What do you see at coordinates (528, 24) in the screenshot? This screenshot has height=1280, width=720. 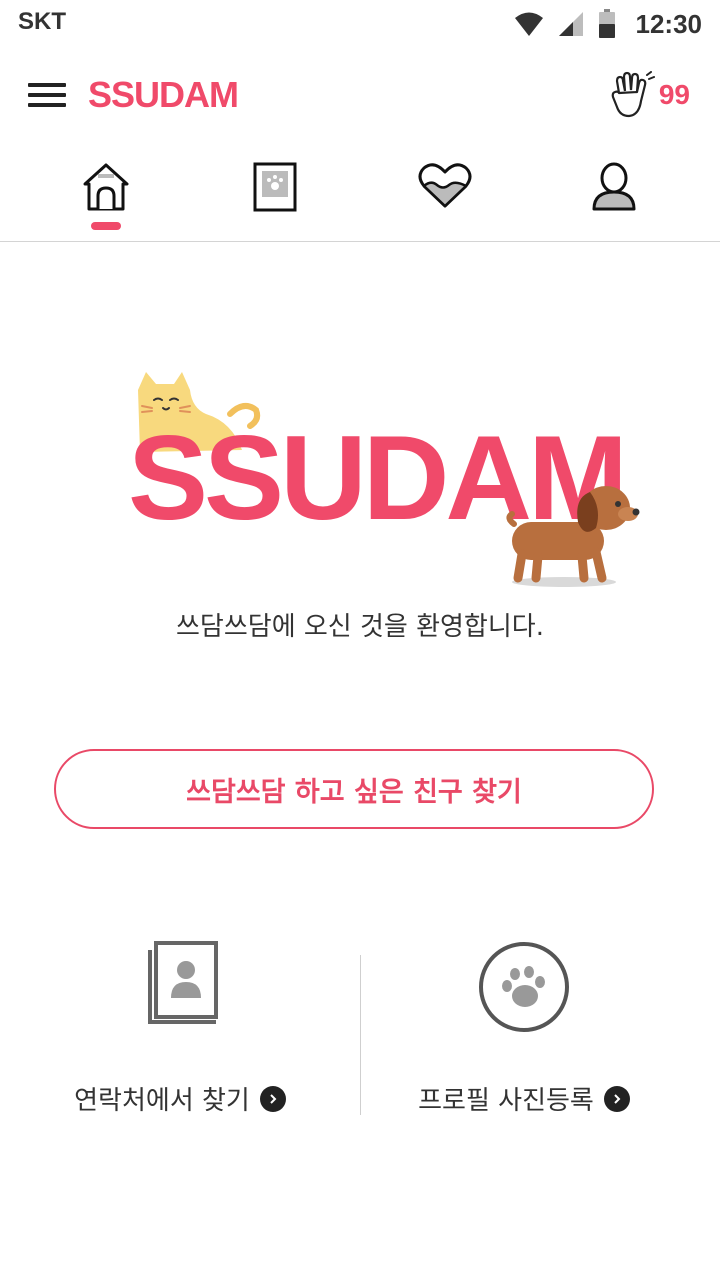 I see `wifi-icon` at bounding box center [528, 24].